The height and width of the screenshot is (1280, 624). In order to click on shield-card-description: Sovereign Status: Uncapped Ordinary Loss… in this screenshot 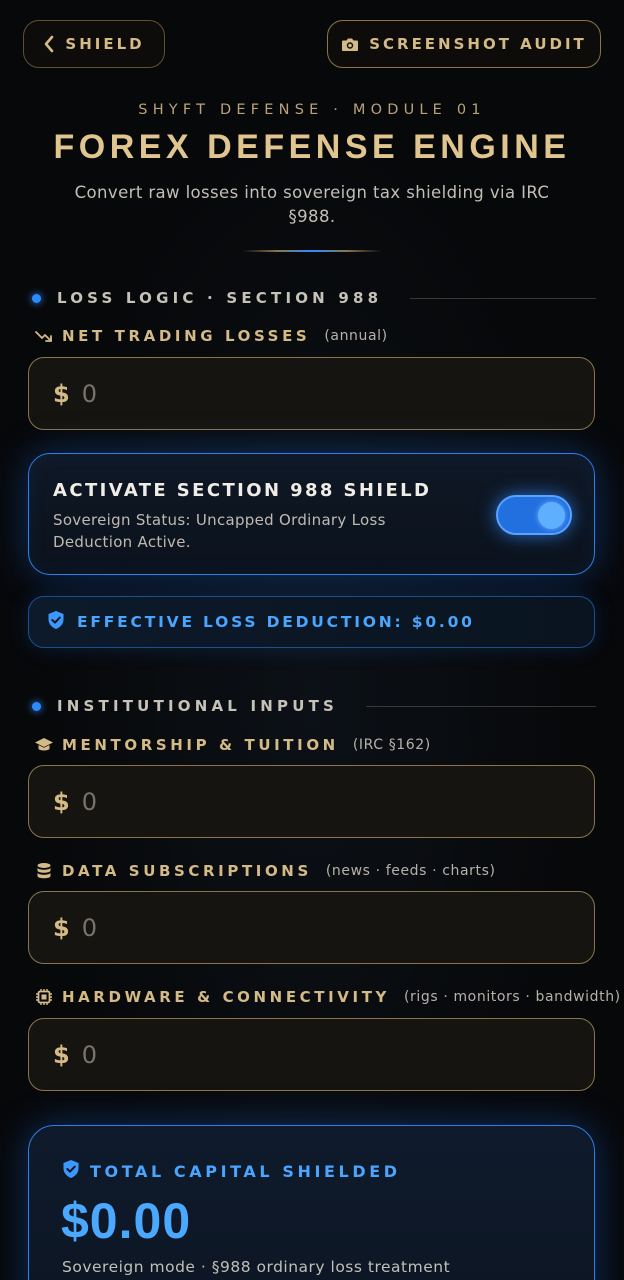, I will do `click(219, 531)`.